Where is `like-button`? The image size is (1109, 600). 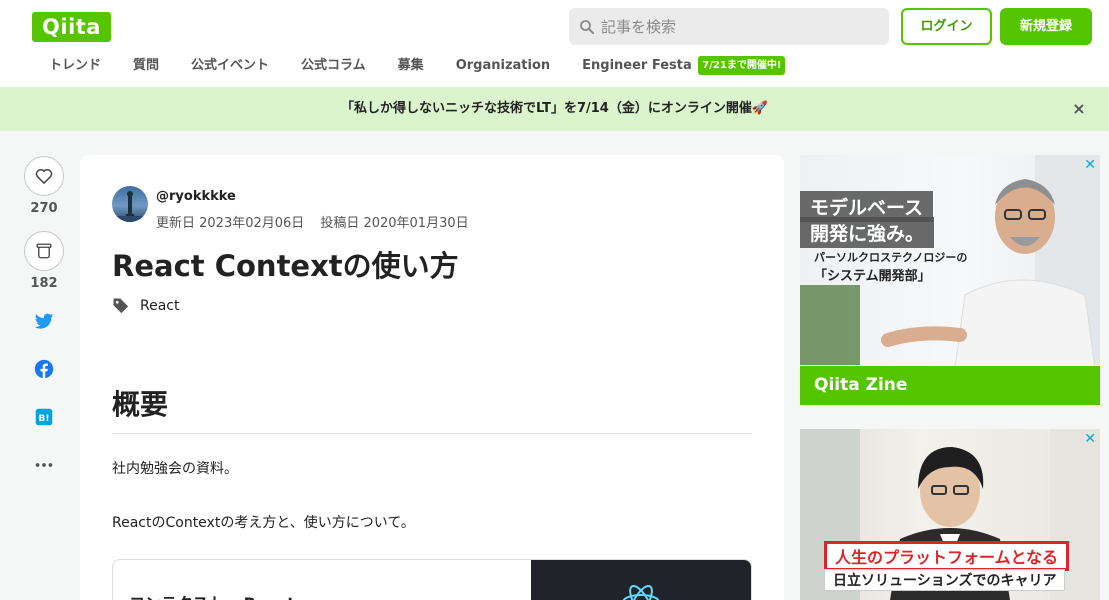 like-button is located at coordinates (44, 176).